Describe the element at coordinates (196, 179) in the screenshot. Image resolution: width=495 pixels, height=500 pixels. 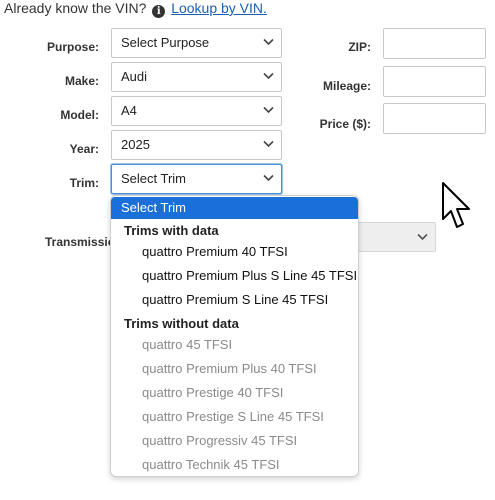
I see `trim-select: Select Trim` at that location.